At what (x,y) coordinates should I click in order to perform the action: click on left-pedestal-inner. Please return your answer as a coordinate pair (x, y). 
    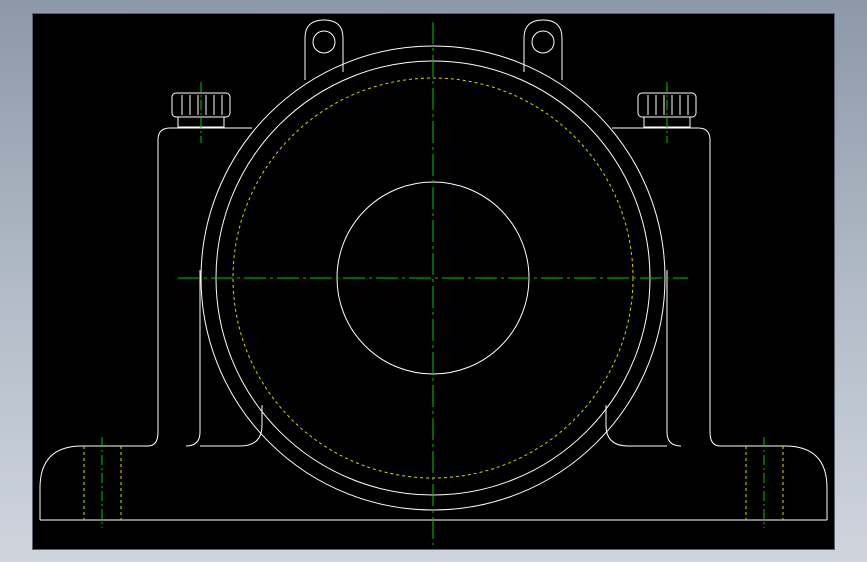
    Looking at the image, I should click on (193, 358).